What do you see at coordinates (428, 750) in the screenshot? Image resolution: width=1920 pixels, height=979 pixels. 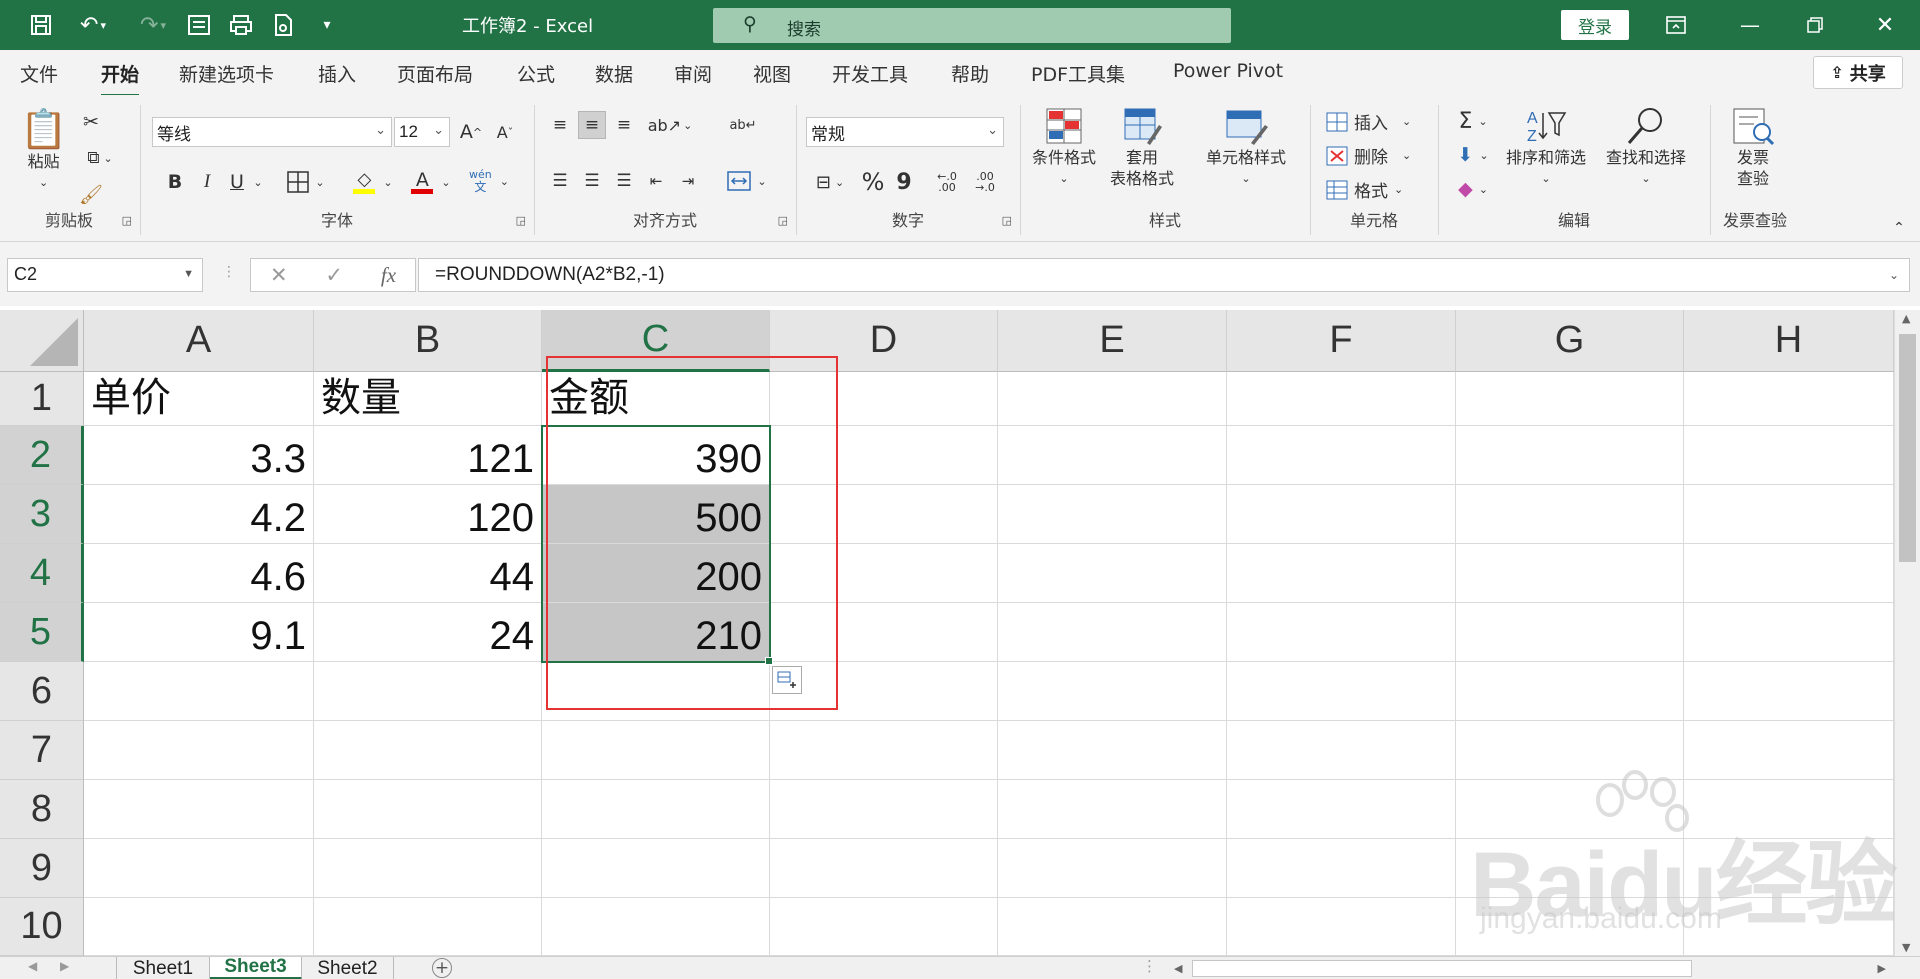 I see `cell-b7` at bounding box center [428, 750].